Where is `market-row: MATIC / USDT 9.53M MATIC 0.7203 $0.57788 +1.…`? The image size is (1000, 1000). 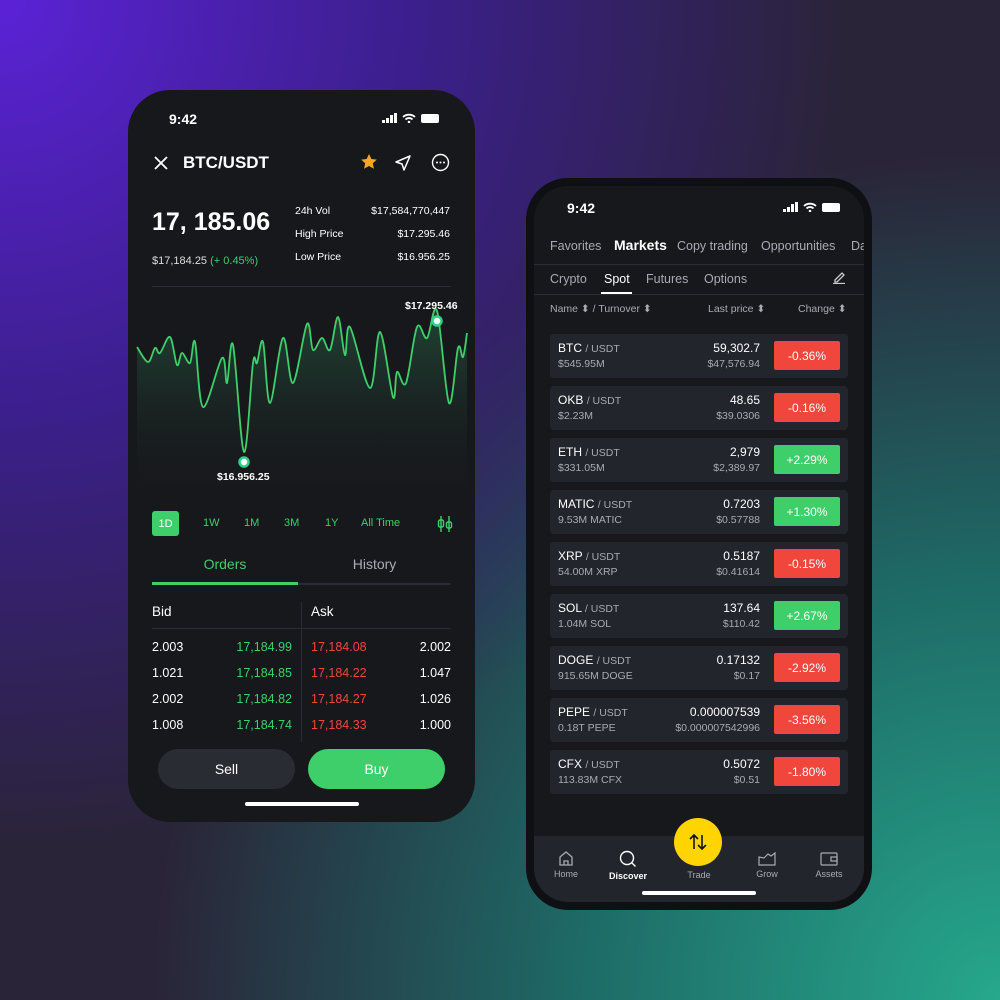 market-row: MATIC / USDT 9.53M MATIC 0.7203 $0.57788 +1.… is located at coordinates (699, 512).